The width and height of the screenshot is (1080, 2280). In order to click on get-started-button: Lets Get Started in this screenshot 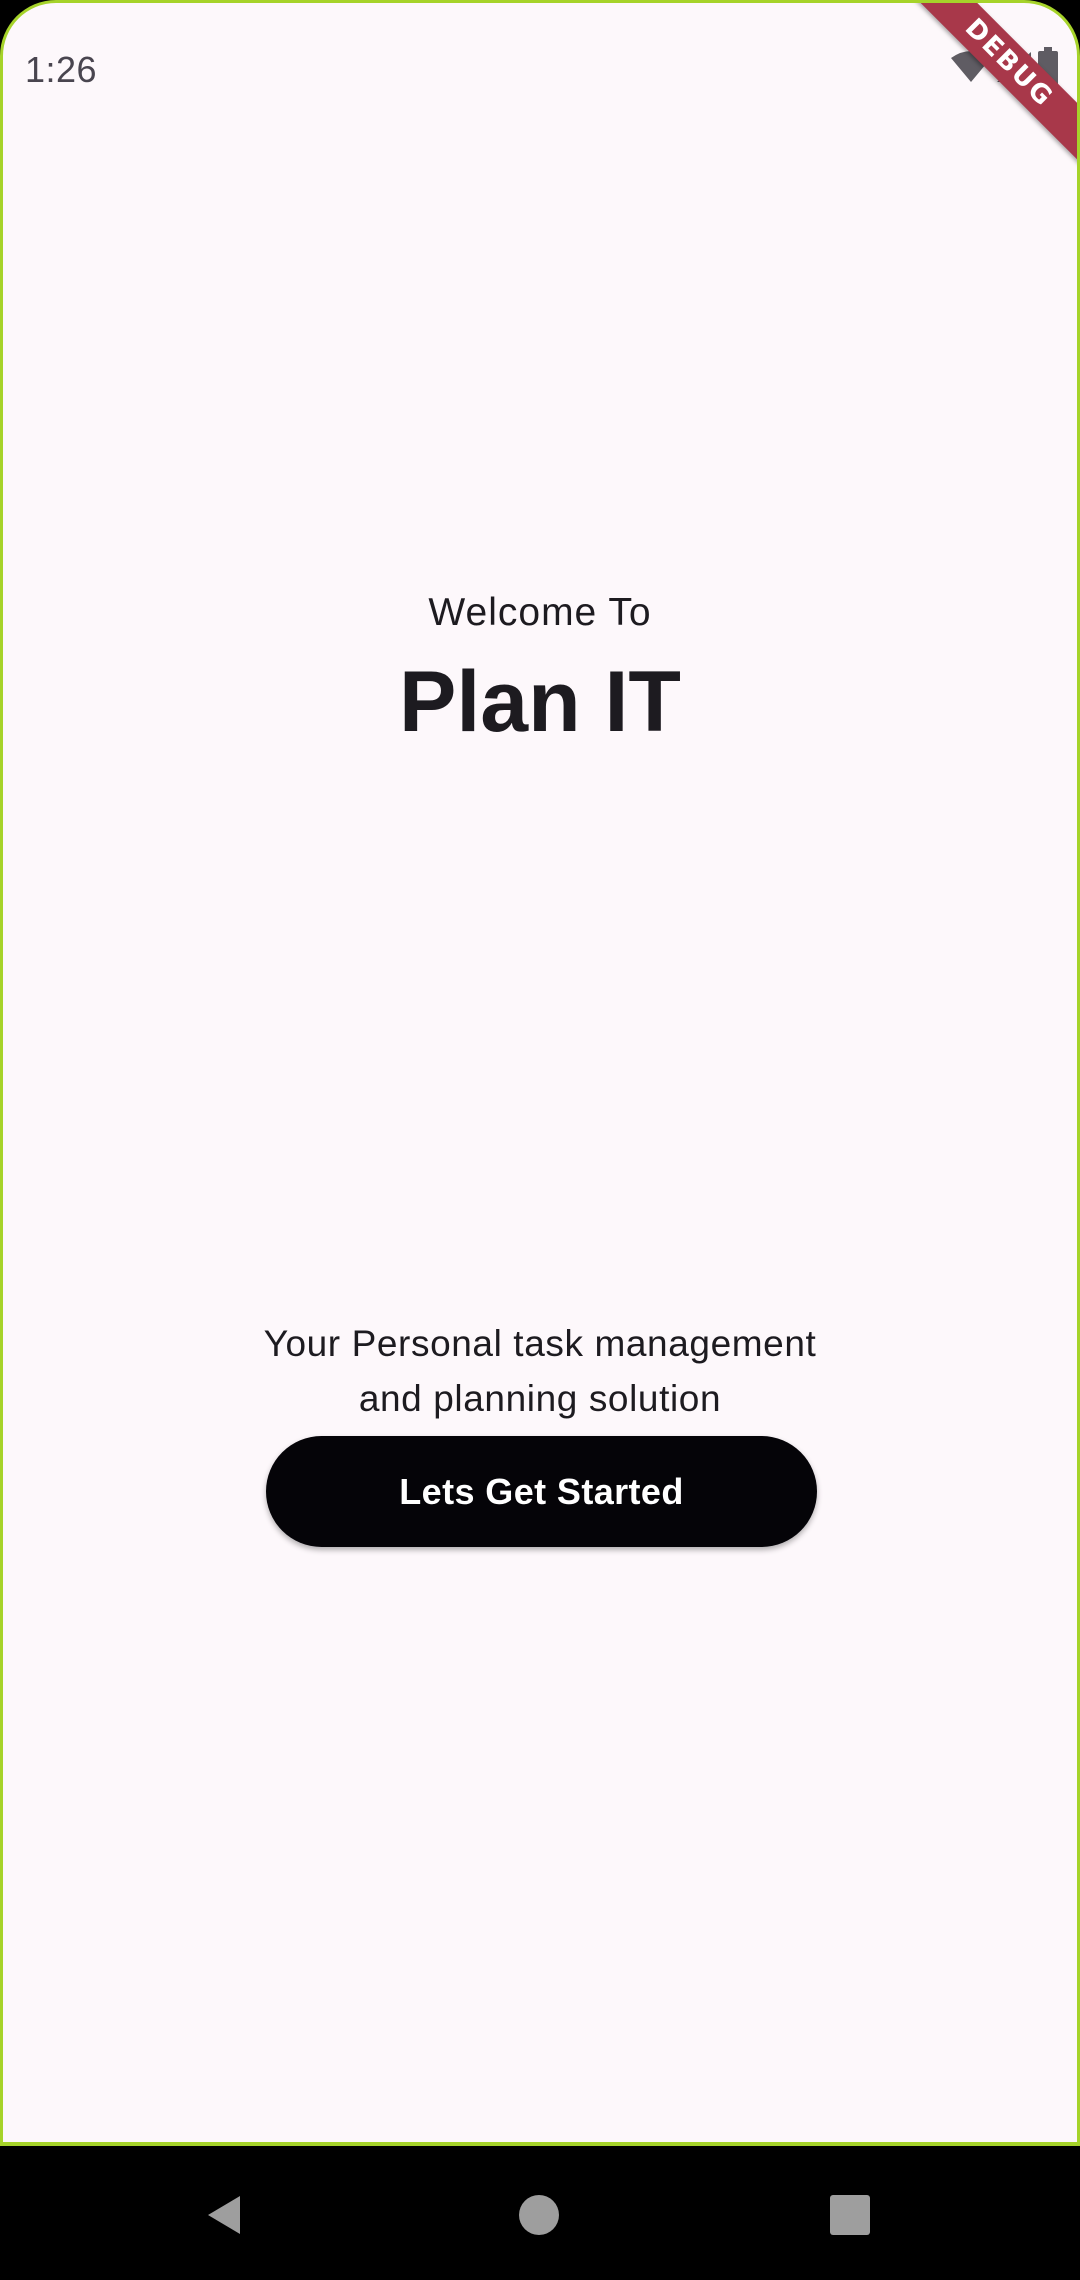, I will do `click(541, 1491)`.